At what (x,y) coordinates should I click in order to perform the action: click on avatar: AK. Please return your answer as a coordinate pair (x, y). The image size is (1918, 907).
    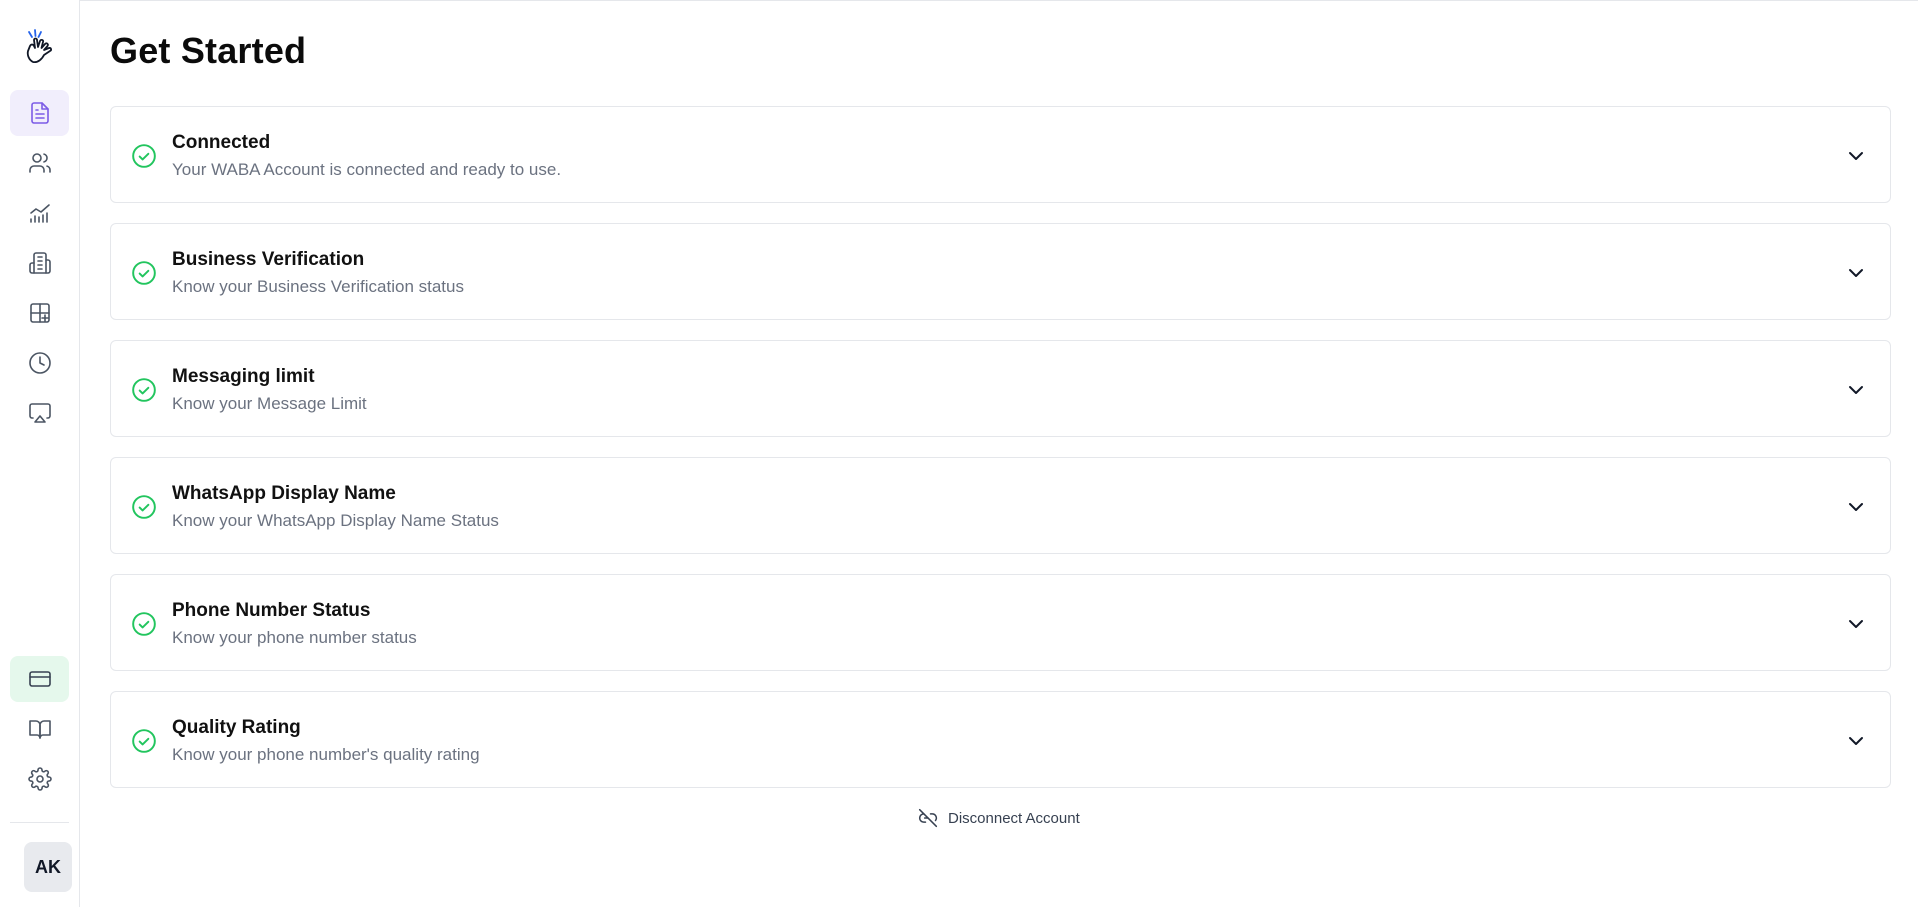
    Looking at the image, I should click on (48, 867).